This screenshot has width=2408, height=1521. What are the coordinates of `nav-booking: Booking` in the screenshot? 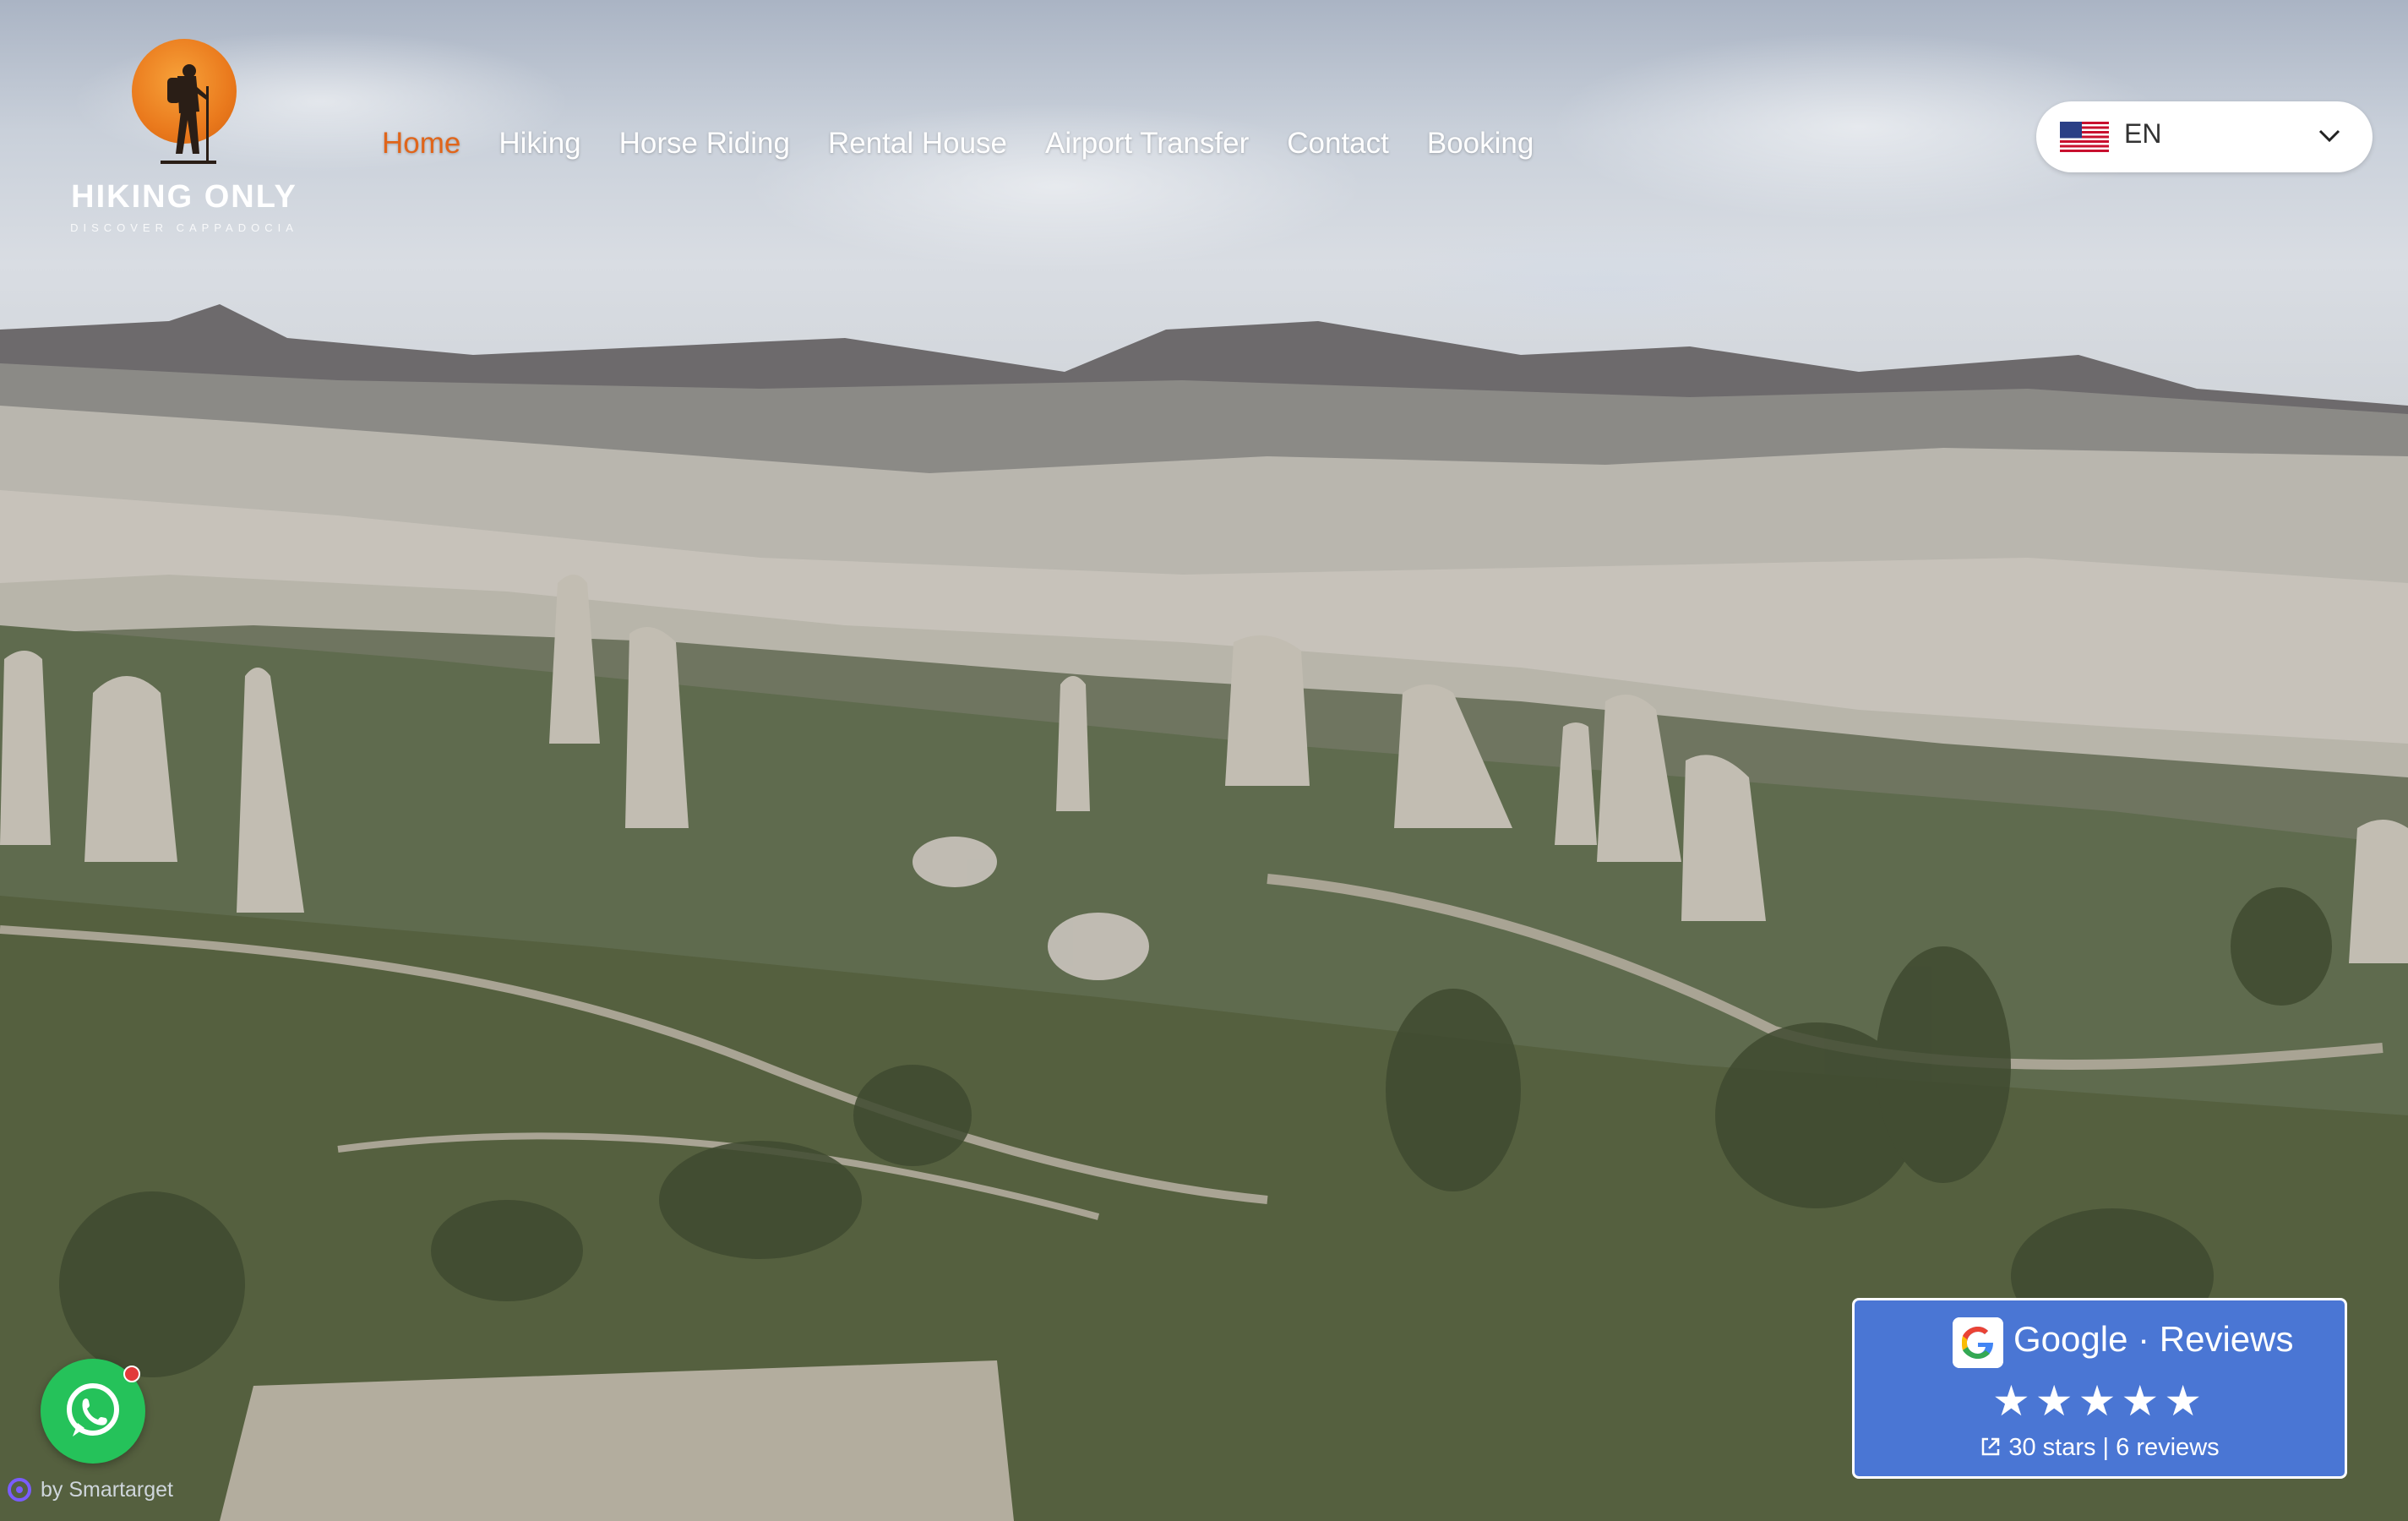 It's located at (1480, 144).